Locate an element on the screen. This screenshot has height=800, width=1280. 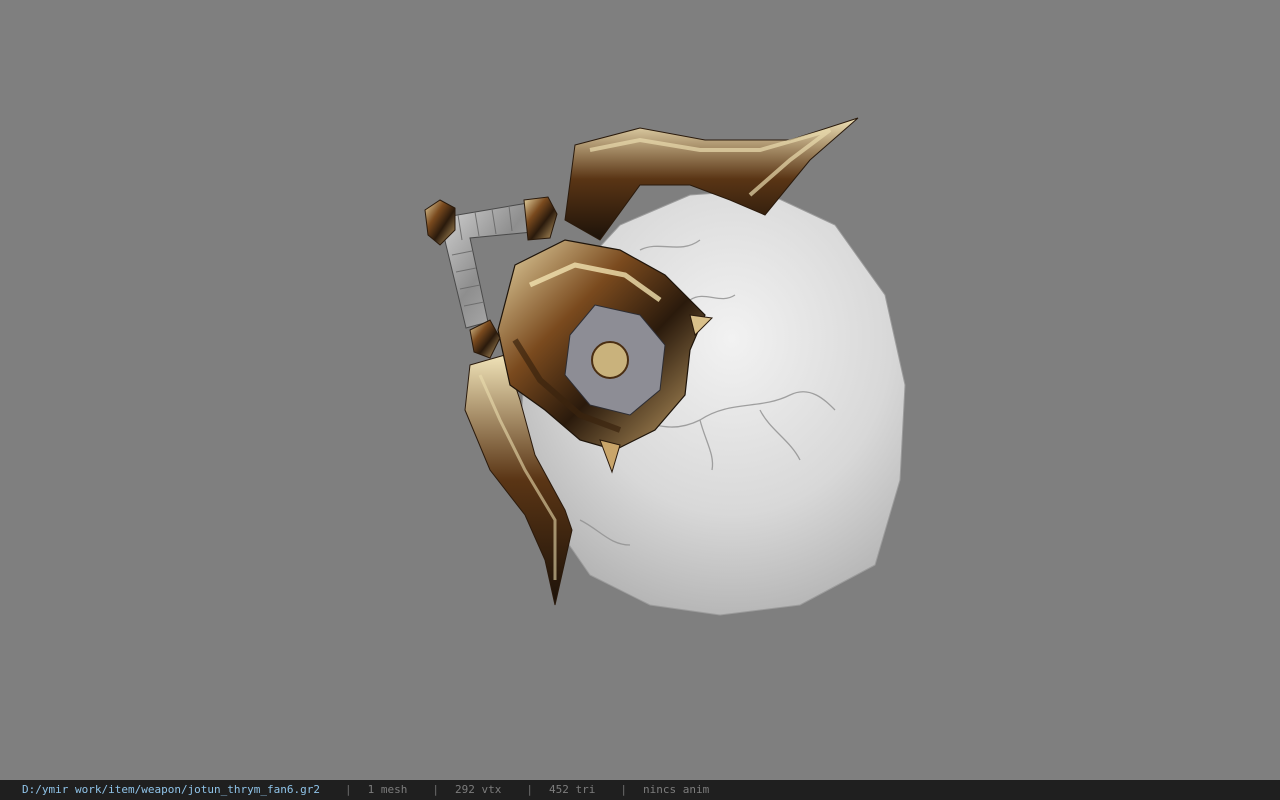
animation-status: nincs anim is located at coordinates (676, 789).